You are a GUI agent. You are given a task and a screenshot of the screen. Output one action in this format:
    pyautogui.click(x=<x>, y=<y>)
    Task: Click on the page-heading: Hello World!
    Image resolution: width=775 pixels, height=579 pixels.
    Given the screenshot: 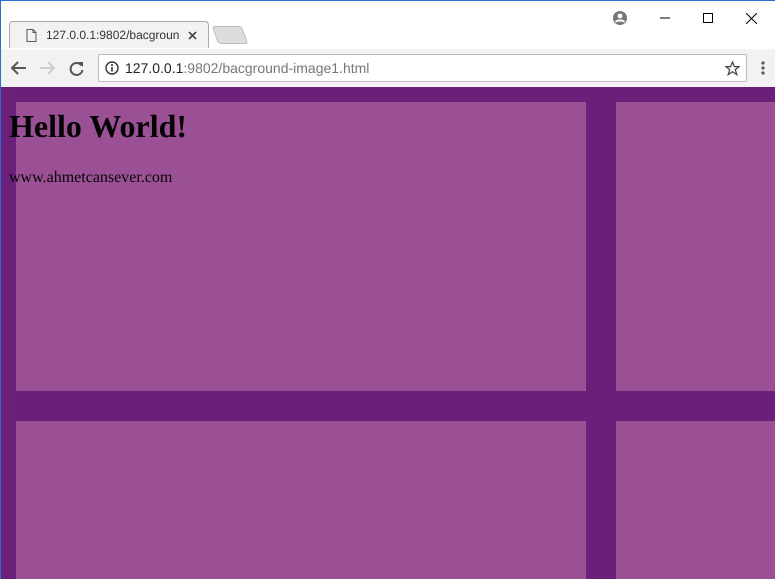 What is the action you would take?
    pyautogui.click(x=98, y=126)
    